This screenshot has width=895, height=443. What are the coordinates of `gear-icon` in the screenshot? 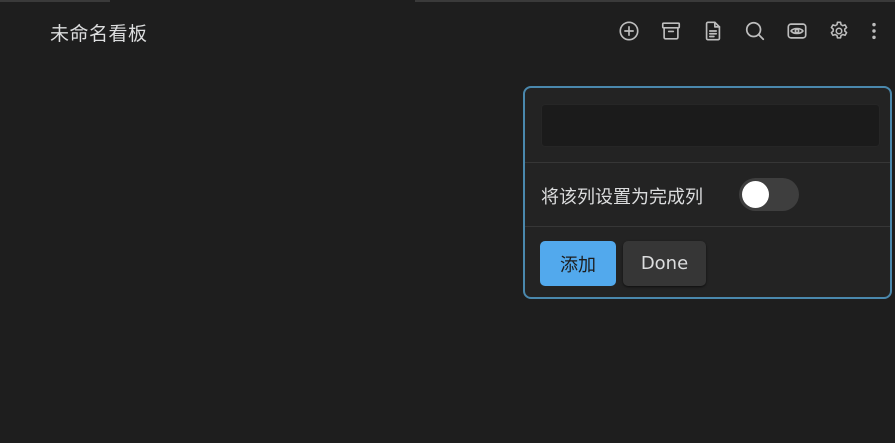 It's located at (839, 30).